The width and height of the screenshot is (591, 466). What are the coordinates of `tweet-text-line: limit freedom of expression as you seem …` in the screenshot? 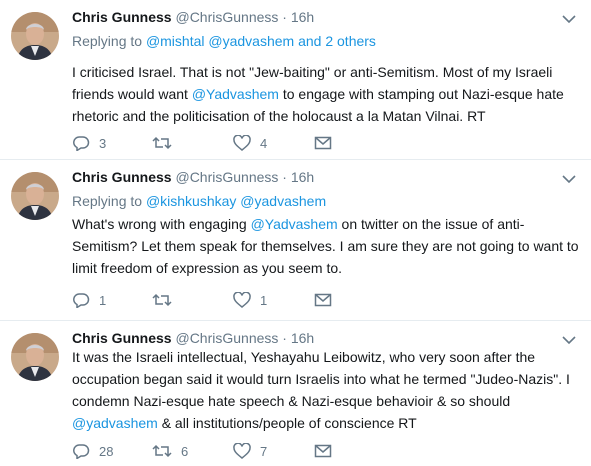 It's located at (207, 268).